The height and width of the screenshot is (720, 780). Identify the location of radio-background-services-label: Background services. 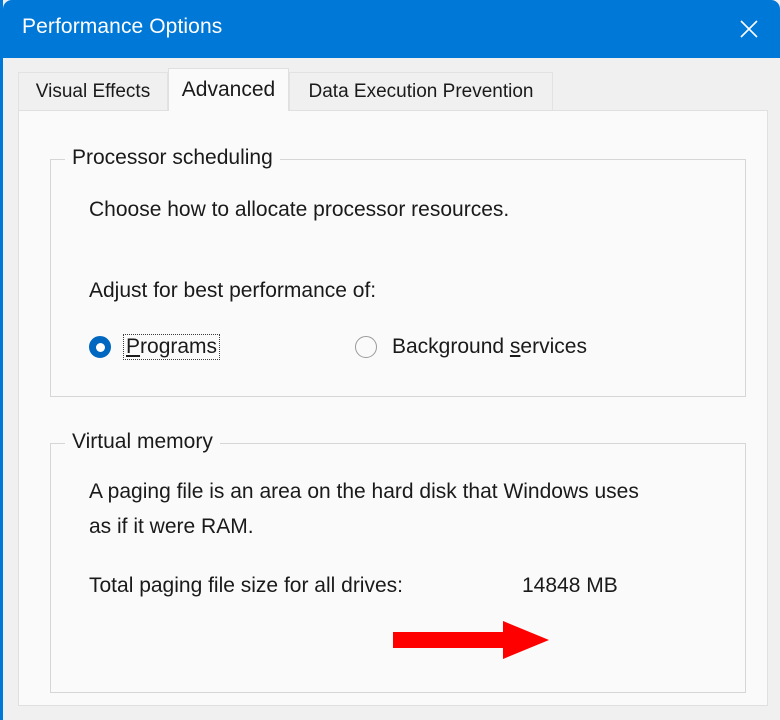
(489, 347).